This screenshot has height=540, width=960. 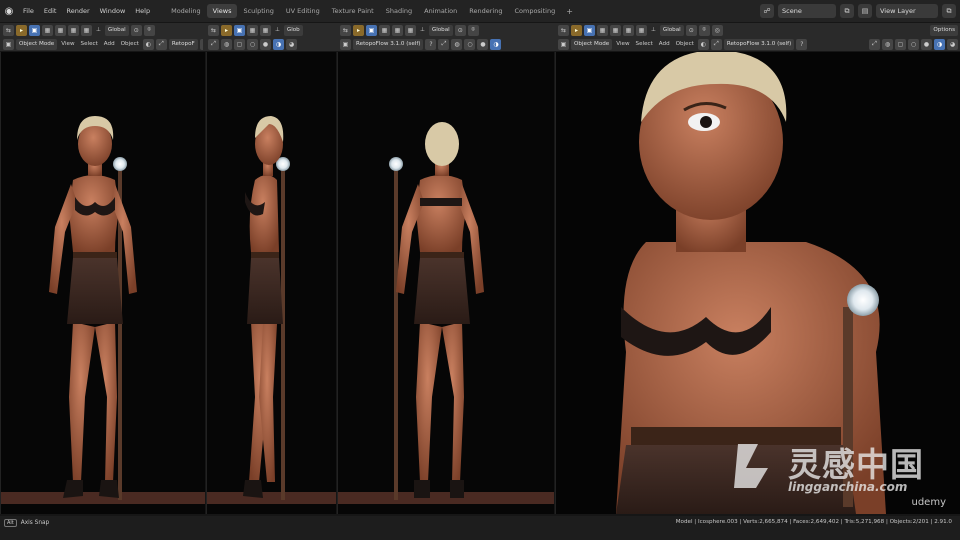 I want to click on menu-file: File, so click(x=28, y=11).